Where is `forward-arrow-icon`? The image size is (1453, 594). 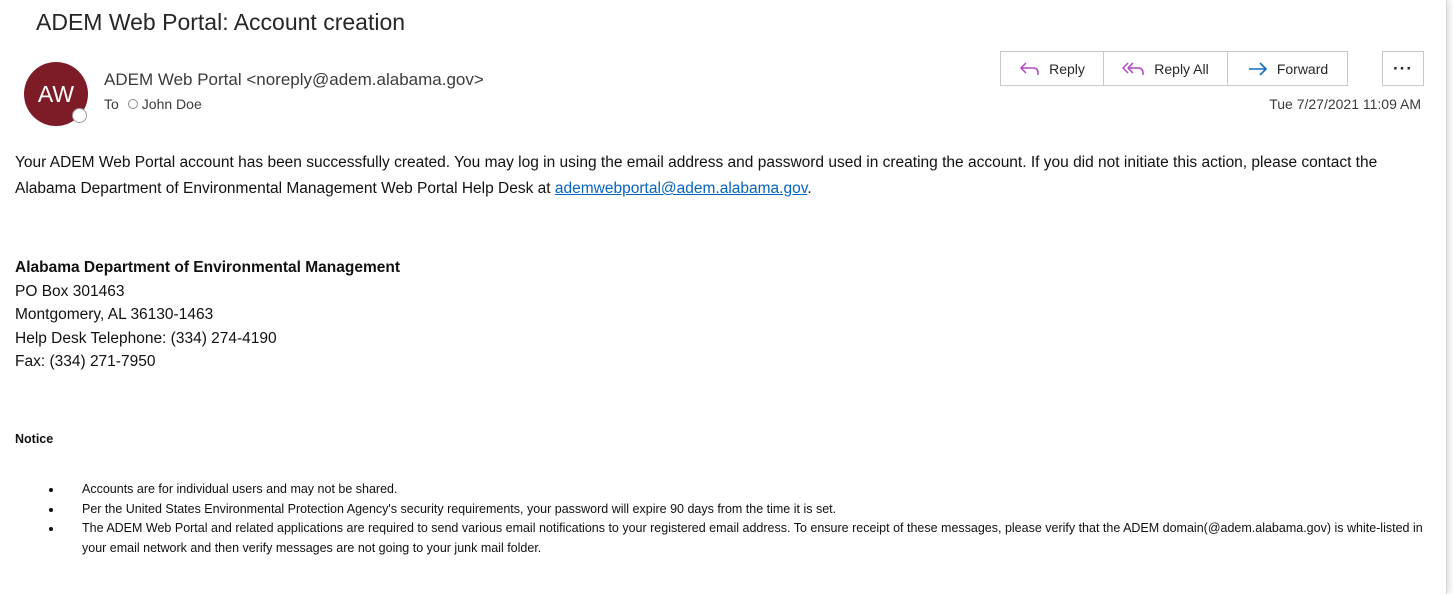 forward-arrow-icon is located at coordinates (1257, 68).